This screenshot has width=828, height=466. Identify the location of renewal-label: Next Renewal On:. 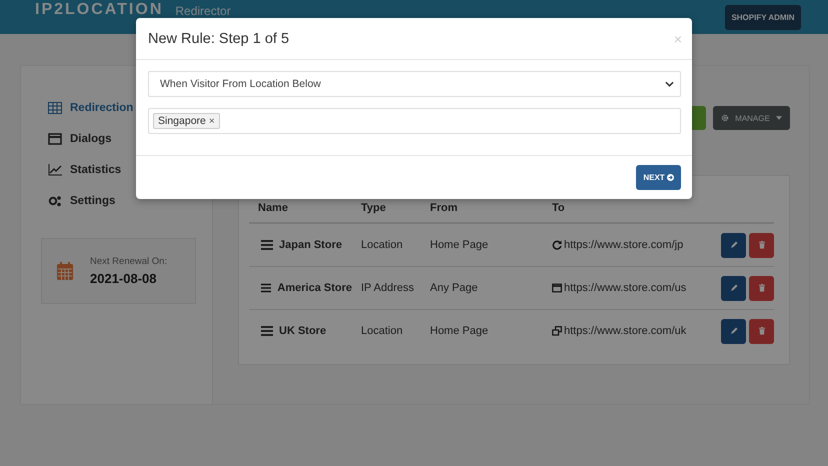
(129, 261).